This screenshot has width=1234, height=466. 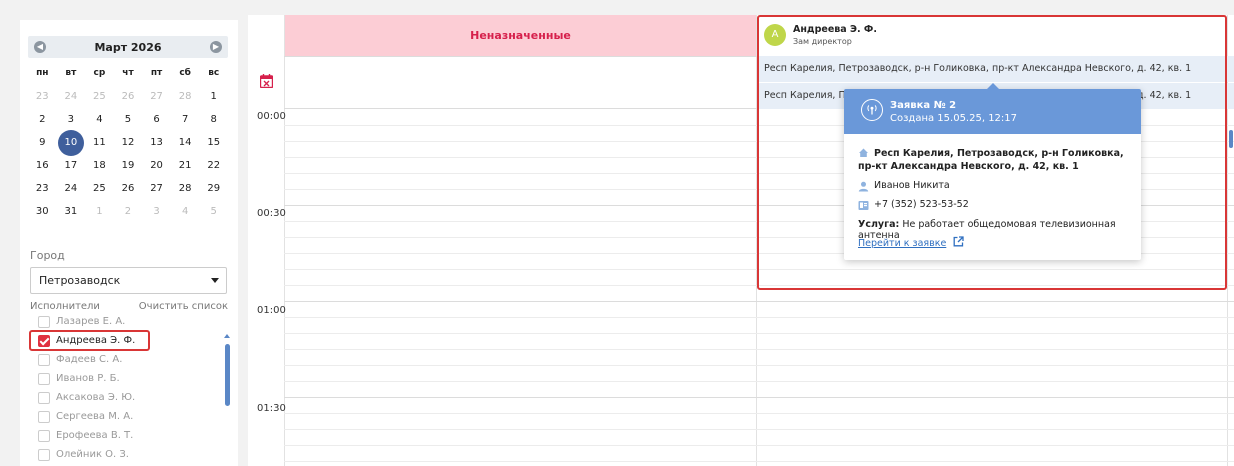 I want to click on calendar-today-icon, so click(x=266, y=81).